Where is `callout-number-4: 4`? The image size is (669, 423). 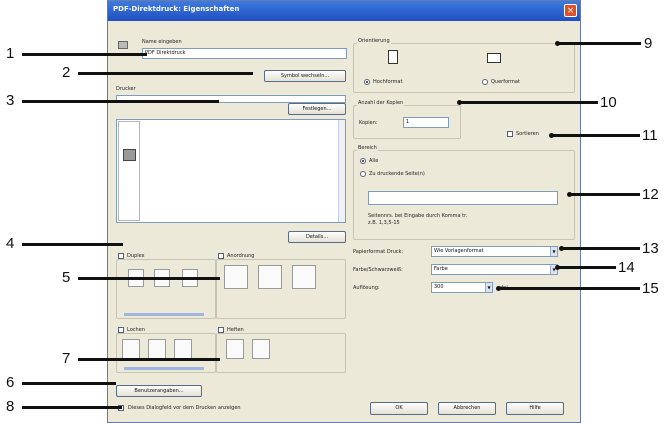 callout-number-4: 4 is located at coordinates (10, 243).